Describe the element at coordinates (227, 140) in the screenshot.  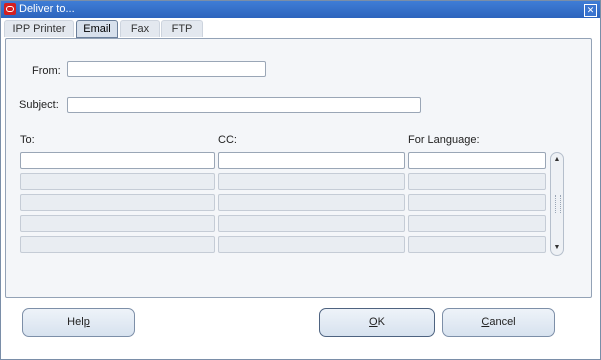
I see `cc-column-header: CC:` at that location.